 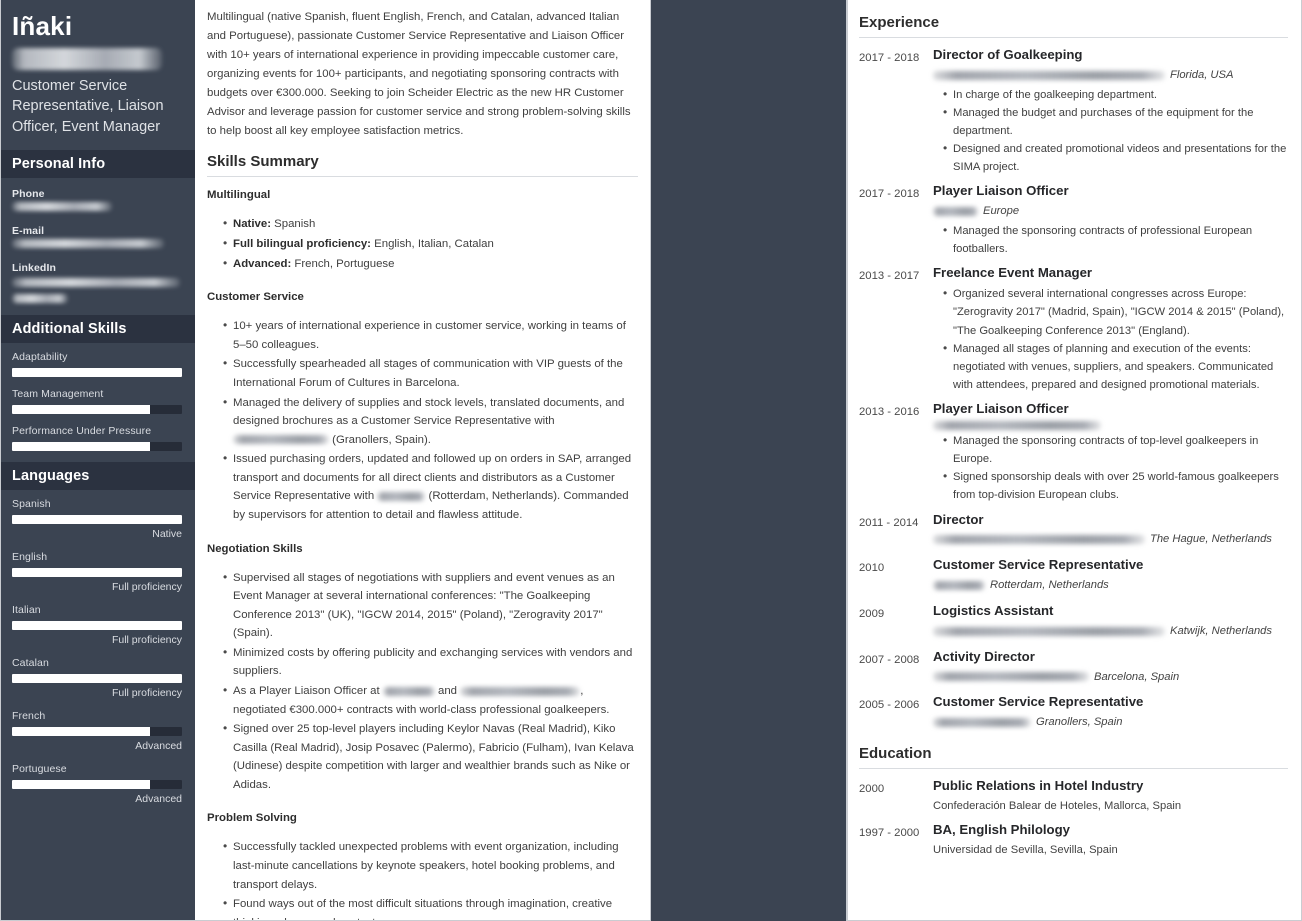 I want to click on entry-years: 1997 - 2000, so click(x=889, y=832).